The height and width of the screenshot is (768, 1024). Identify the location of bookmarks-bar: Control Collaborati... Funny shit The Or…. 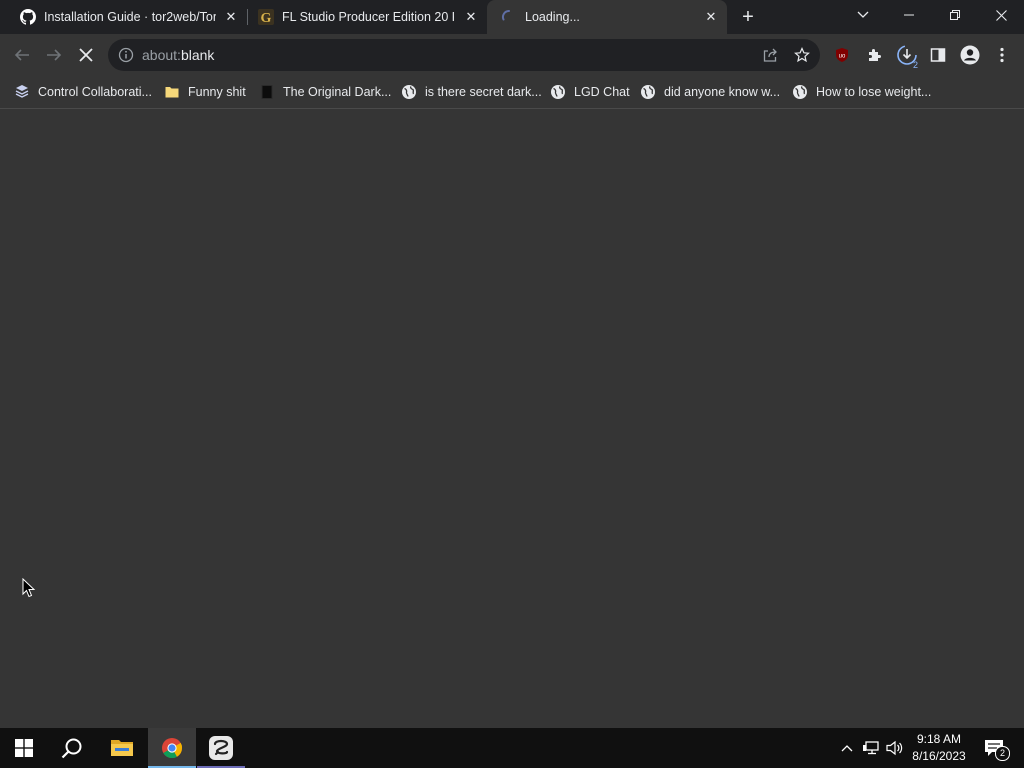
(512, 92).